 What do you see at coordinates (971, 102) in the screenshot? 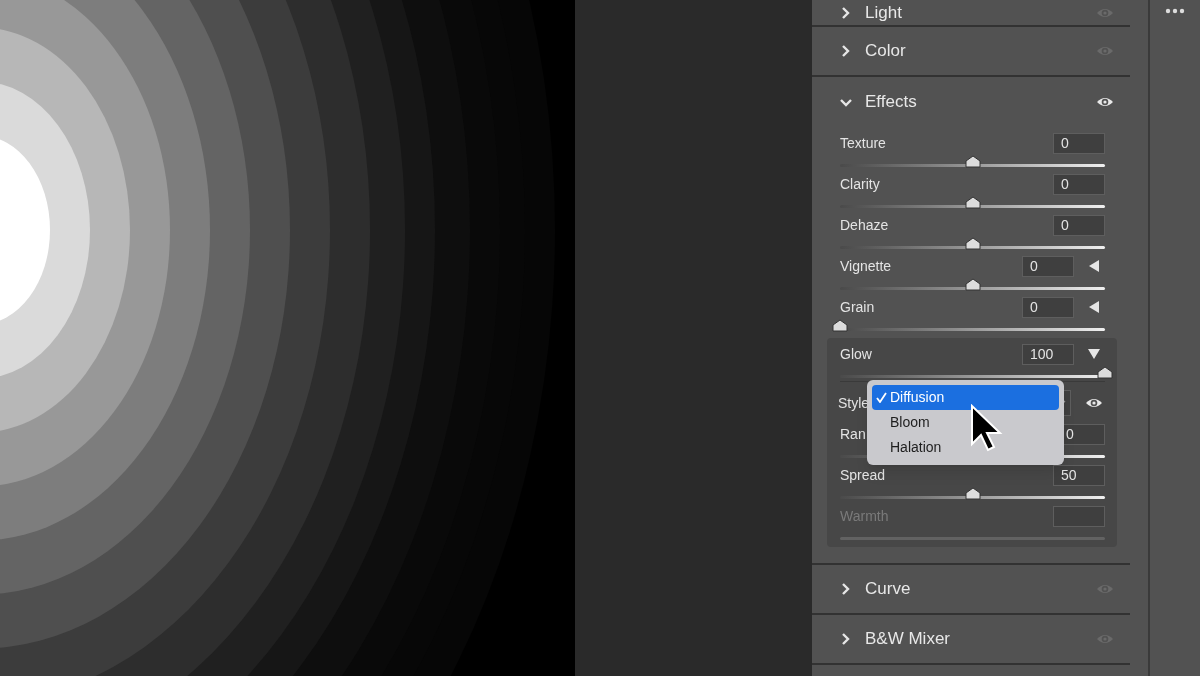
I see `section-header: Effects` at bounding box center [971, 102].